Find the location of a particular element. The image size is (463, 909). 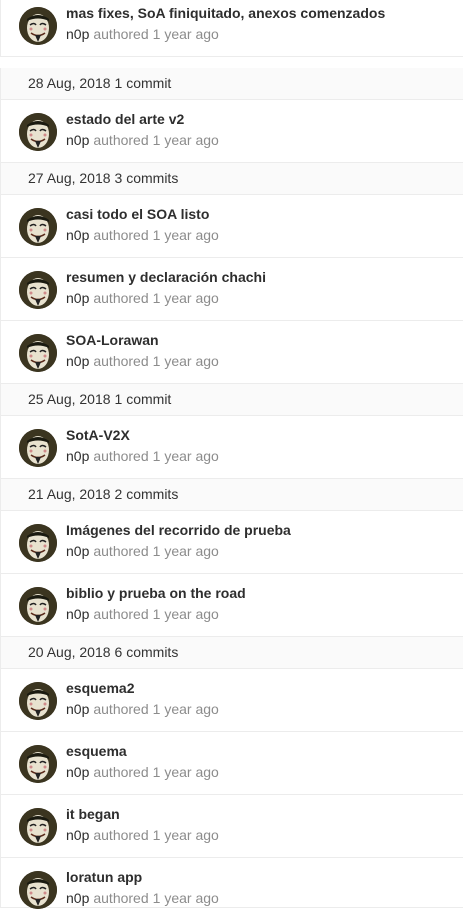

date-header: 25 Aug, 2018 1 commit is located at coordinates (231, 400).